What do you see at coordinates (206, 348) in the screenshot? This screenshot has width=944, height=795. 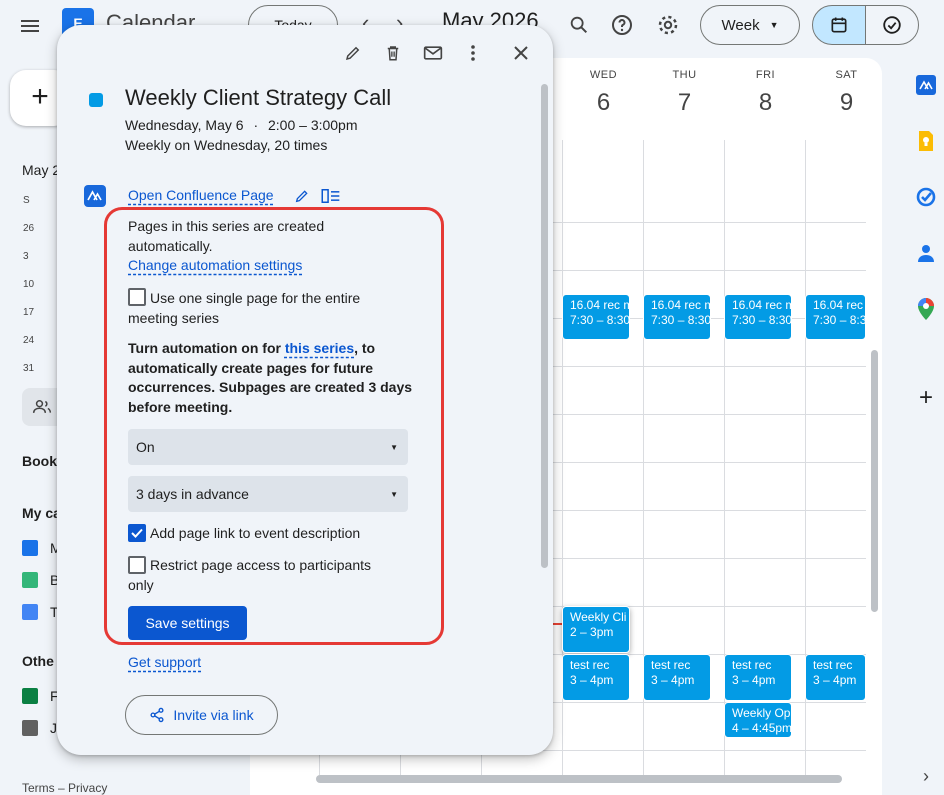 I see `automation-description-prefix: Turn automation on for` at bounding box center [206, 348].